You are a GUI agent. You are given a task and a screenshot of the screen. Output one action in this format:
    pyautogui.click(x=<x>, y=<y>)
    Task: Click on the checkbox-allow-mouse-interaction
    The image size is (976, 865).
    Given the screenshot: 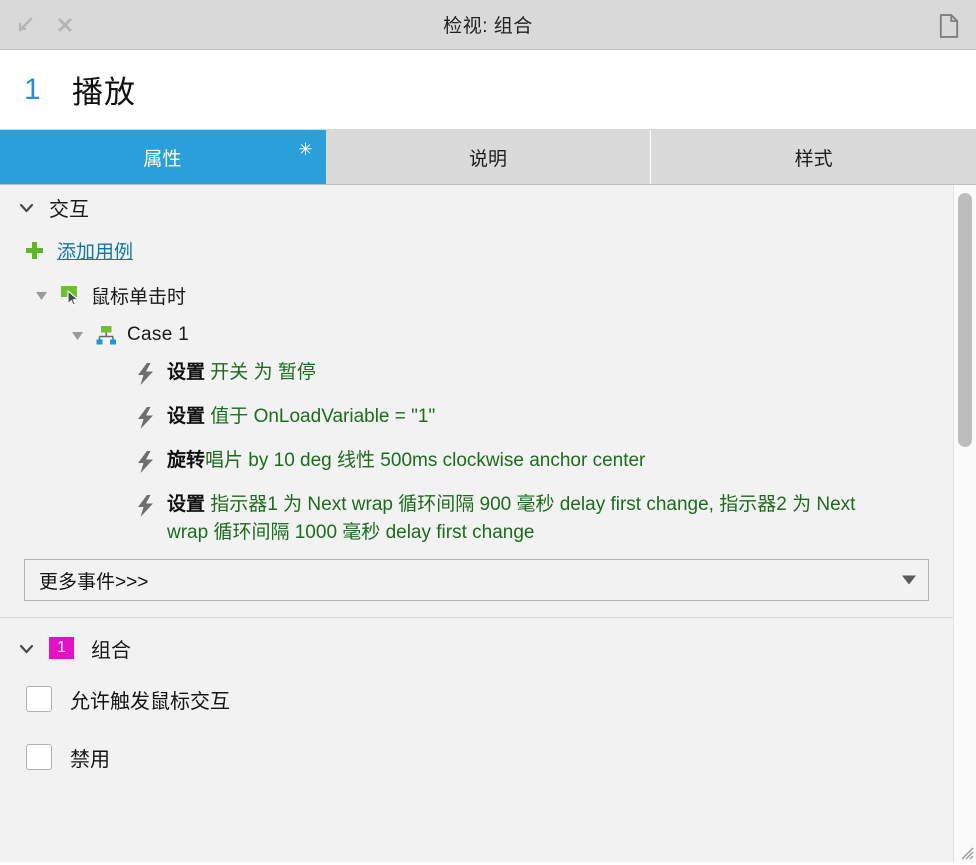 What is the action you would take?
    pyautogui.click(x=39, y=699)
    